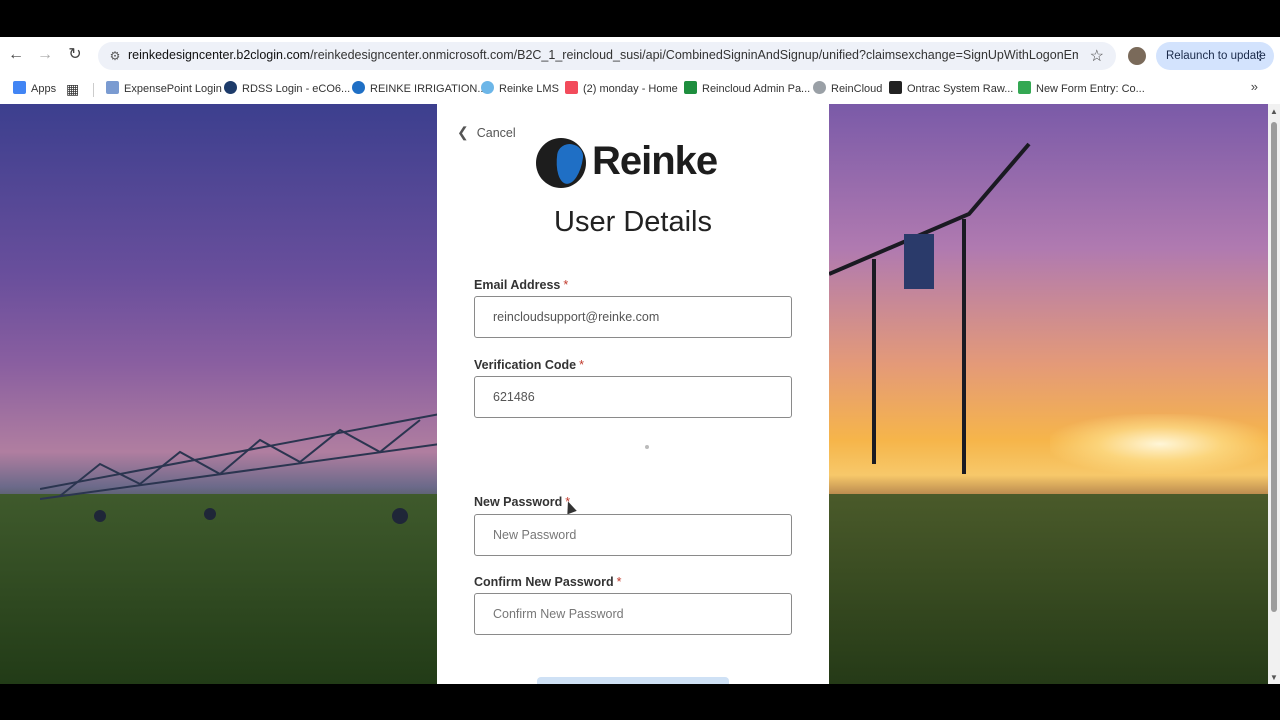  Describe the element at coordinates (45, 55) in the screenshot. I see `forward-icon: →` at that location.